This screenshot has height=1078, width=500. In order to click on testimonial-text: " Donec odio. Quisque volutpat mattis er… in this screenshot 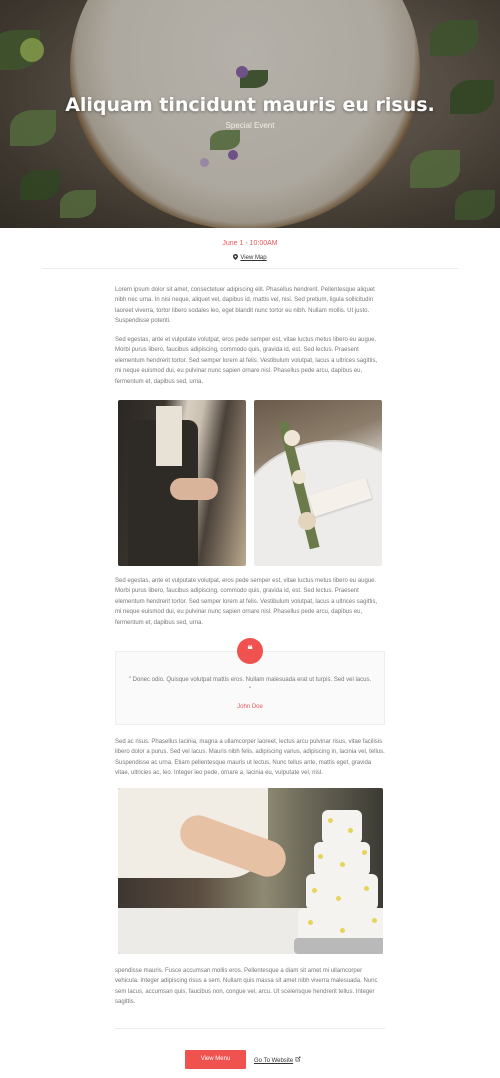, I will do `click(250, 685)`.